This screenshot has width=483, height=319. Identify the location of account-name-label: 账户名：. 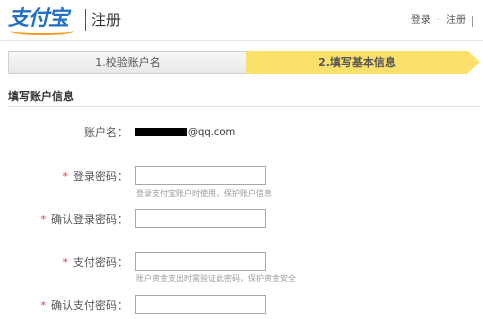
(106, 133).